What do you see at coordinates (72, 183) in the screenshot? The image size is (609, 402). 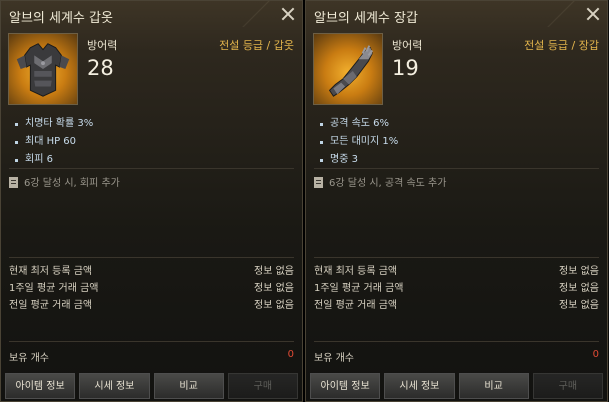 I see `enhance-bonus-text: 6강 달성 시, 회피 추가` at bounding box center [72, 183].